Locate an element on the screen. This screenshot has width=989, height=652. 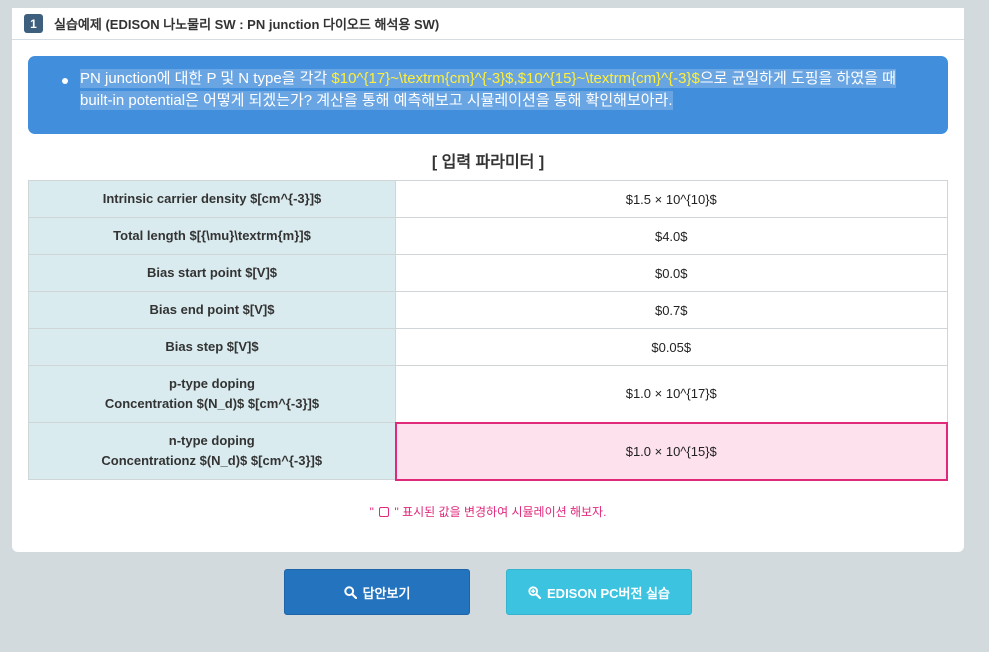
param-label-line: n-type doping is located at coordinates (211, 440).